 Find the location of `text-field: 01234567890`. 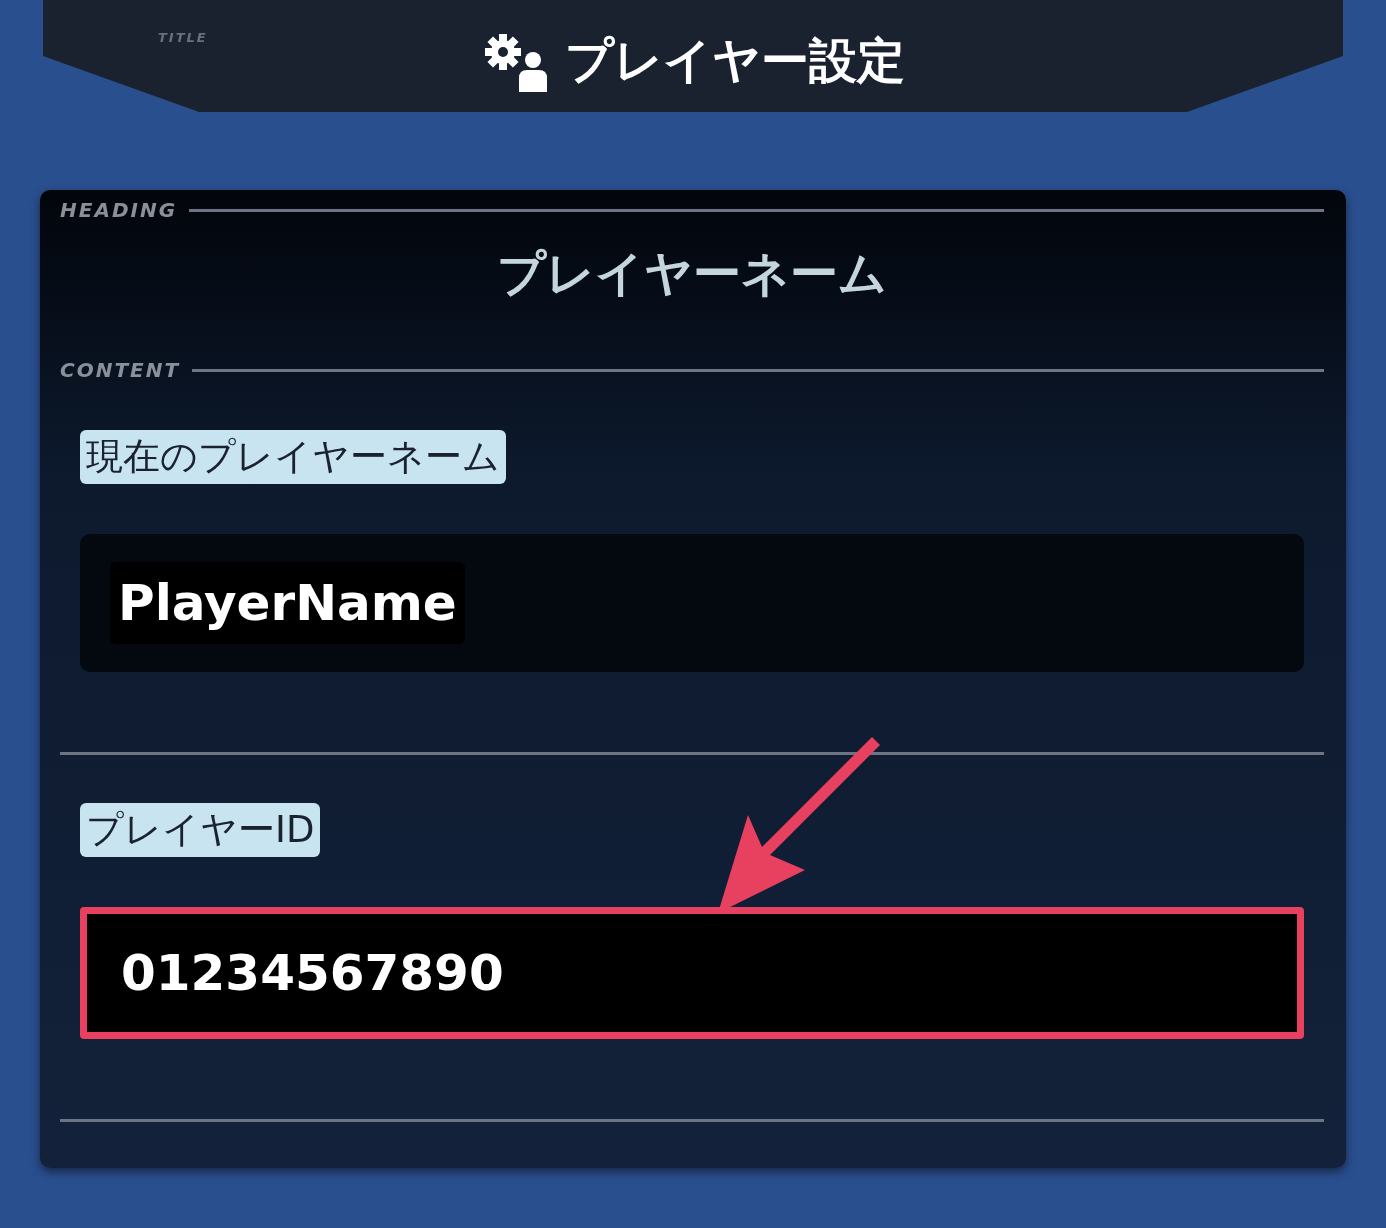

text-field: 01234567890 is located at coordinates (692, 973).